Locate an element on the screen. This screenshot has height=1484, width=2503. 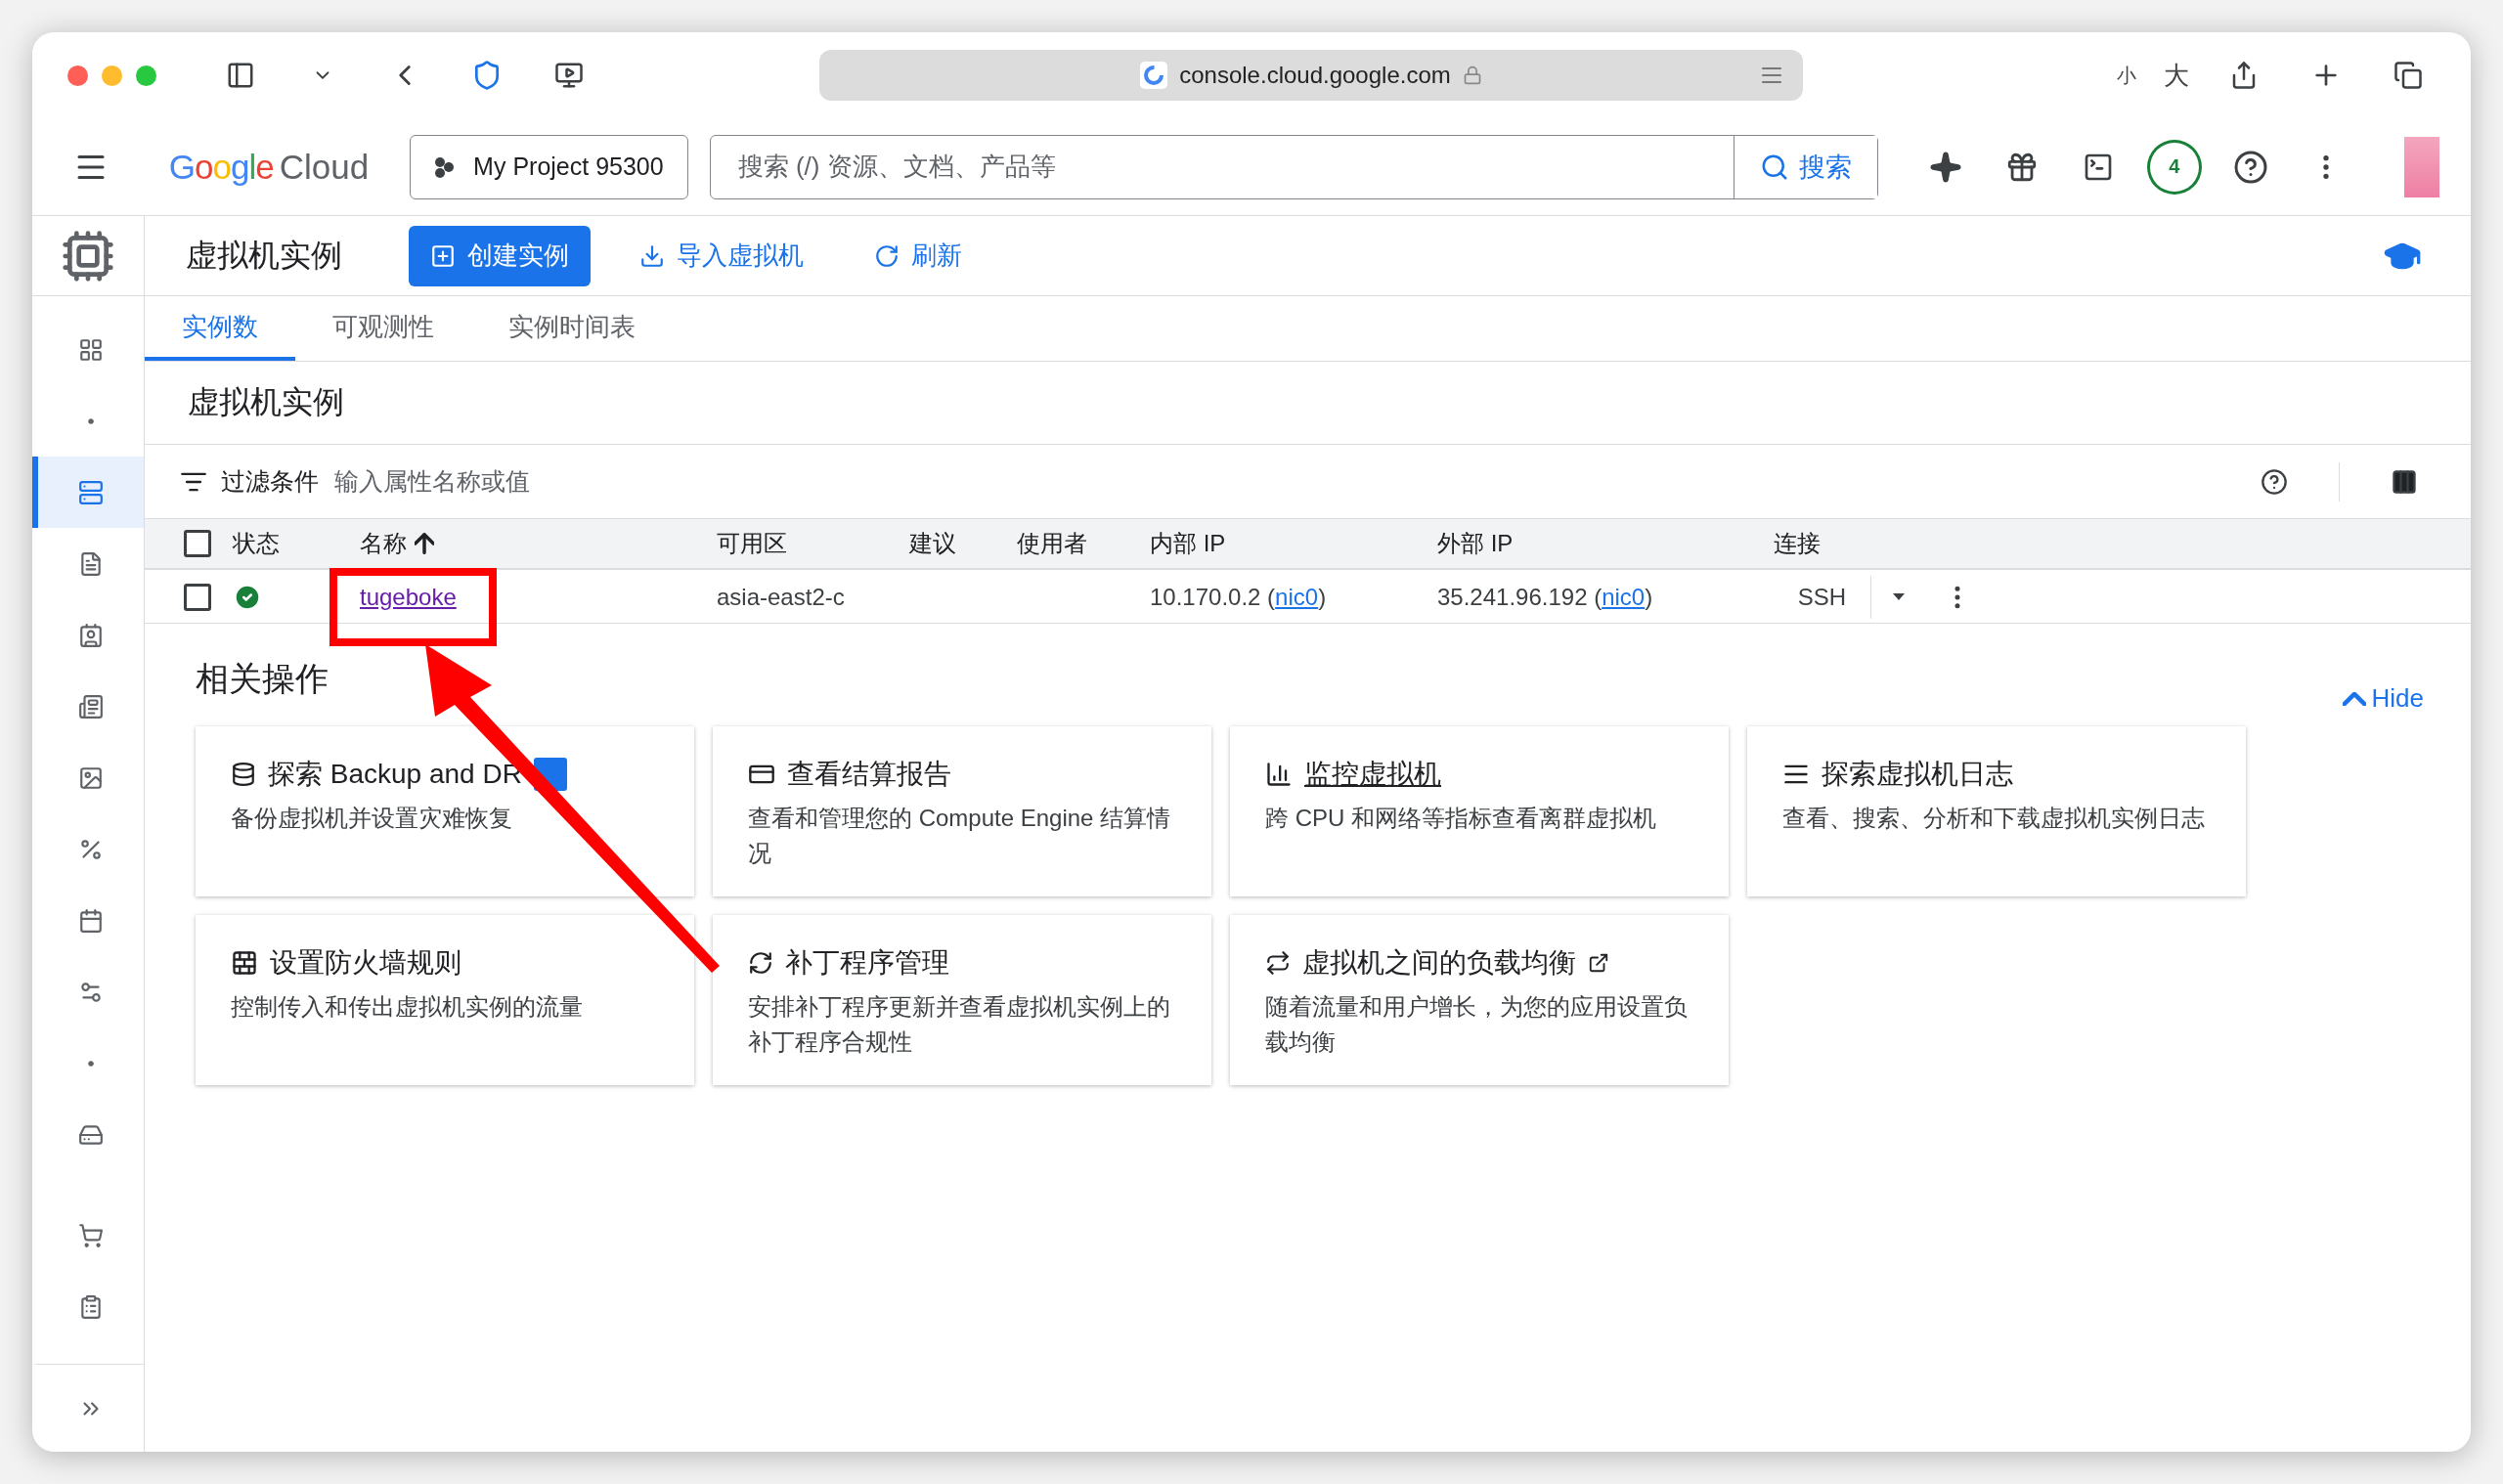
image-icon is located at coordinates (91, 777).